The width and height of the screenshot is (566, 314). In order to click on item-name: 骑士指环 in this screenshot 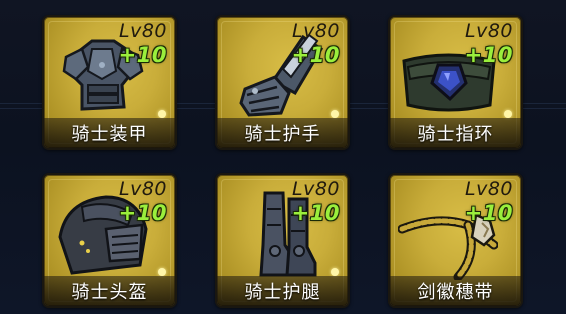, I will do `click(455, 134)`.